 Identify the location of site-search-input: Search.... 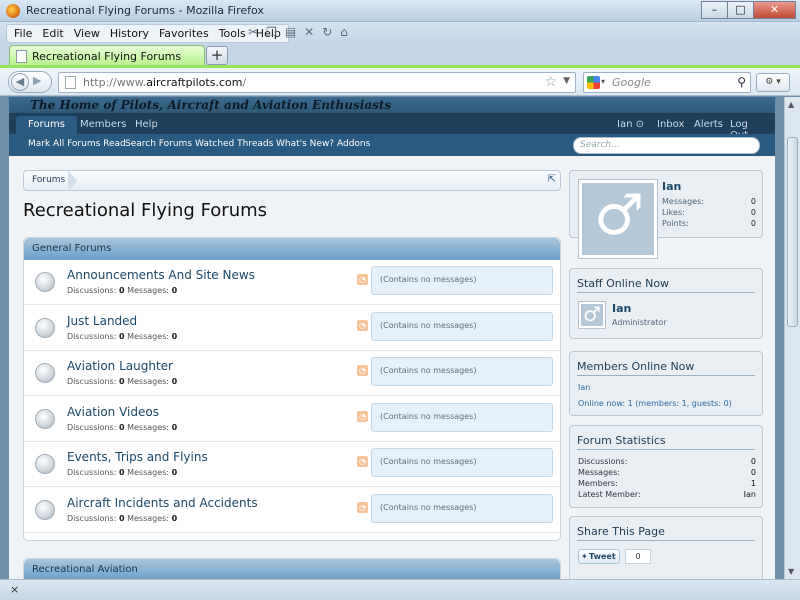
(666, 145).